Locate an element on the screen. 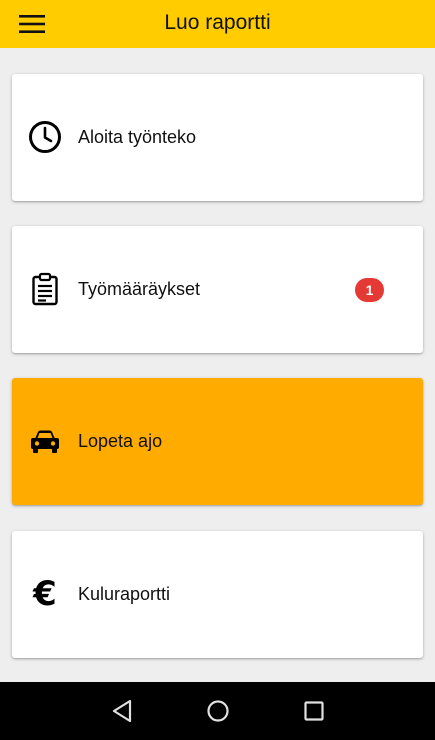  car-icon is located at coordinates (45, 441).